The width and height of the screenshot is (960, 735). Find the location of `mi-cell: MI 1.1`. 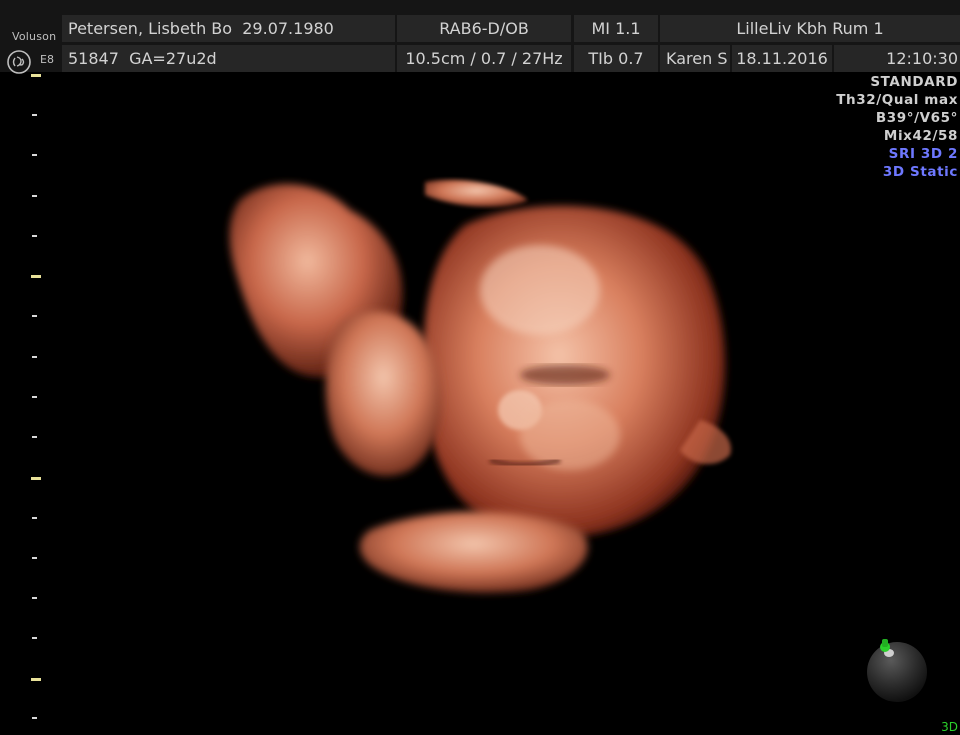

mi-cell: MI 1.1 is located at coordinates (616, 28).